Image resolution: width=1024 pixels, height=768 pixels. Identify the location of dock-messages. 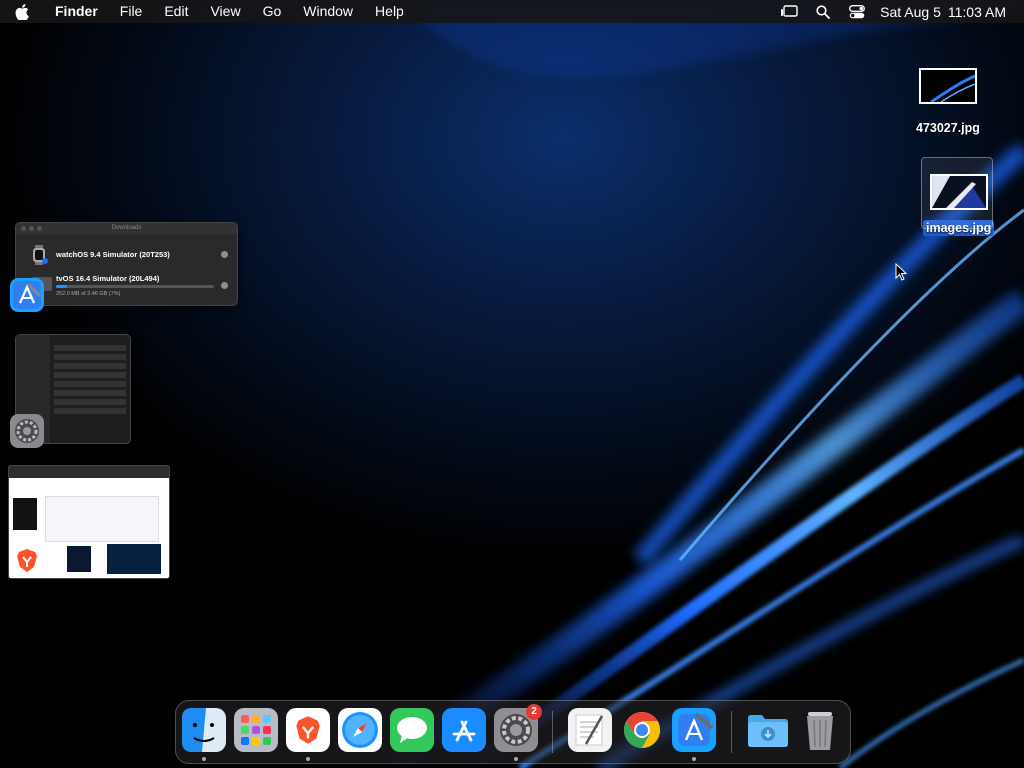
(412, 730).